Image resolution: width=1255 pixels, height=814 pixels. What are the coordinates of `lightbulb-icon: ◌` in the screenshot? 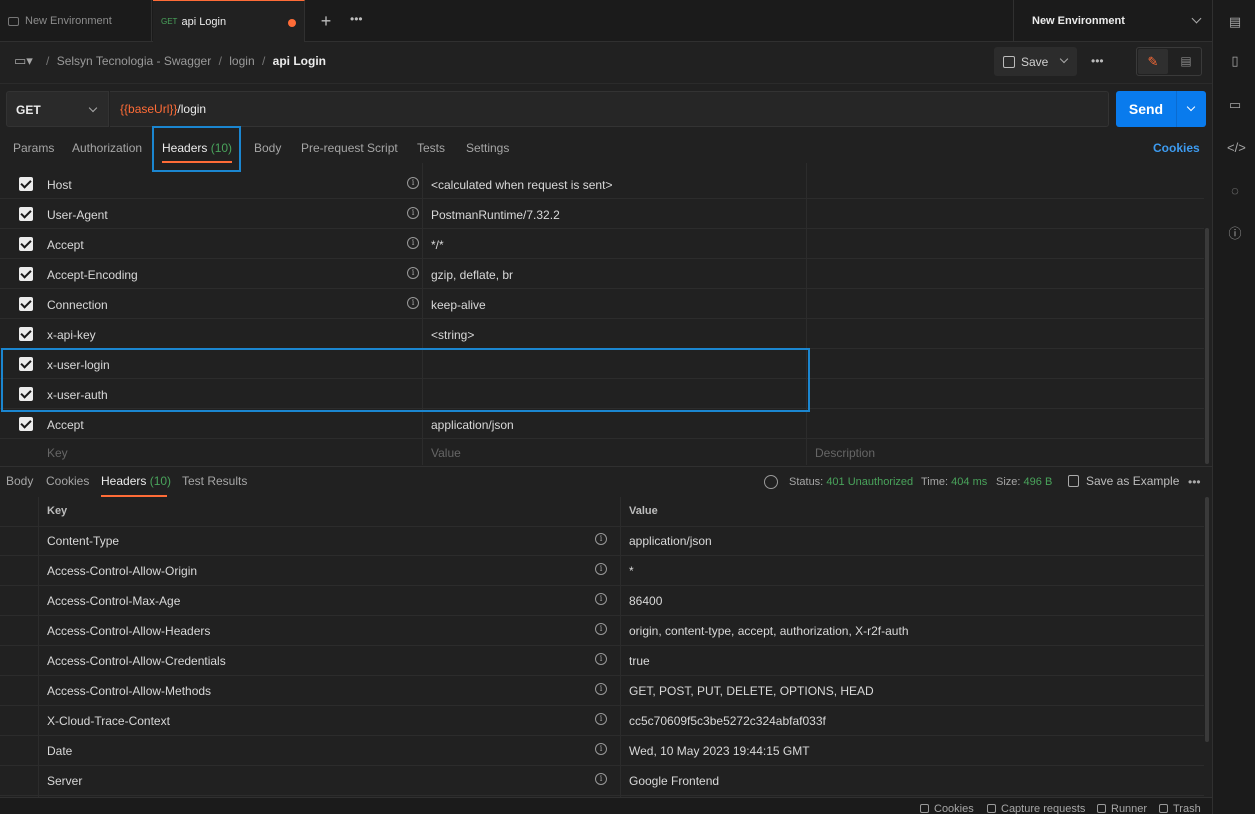 It's located at (1235, 191).